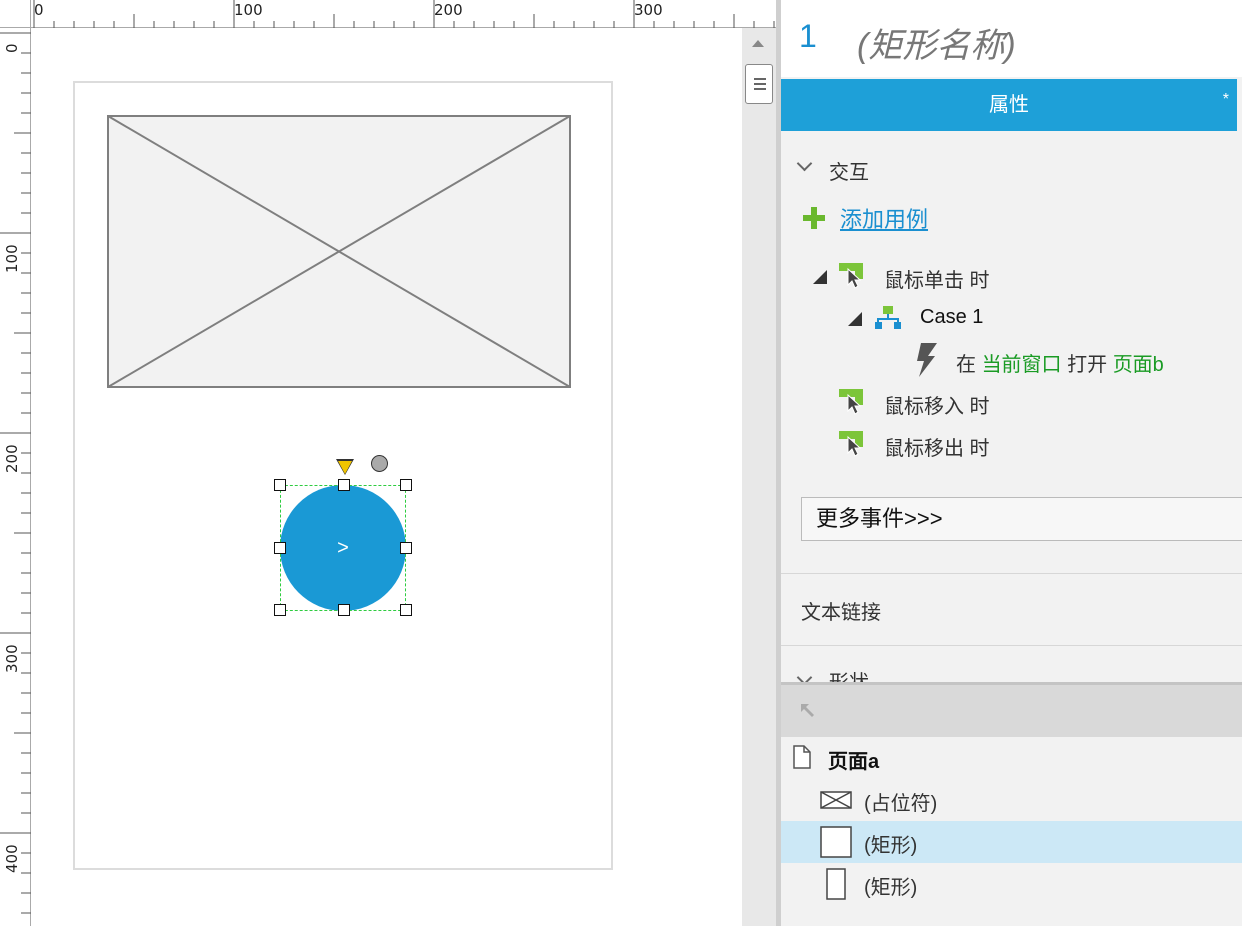 Image resolution: width=1242 pixels, height=926 pixels. What do you see at coordinates (804, 163) in the screenshot?
I see `chevron-down-icon` at bounding box center [804, 163].